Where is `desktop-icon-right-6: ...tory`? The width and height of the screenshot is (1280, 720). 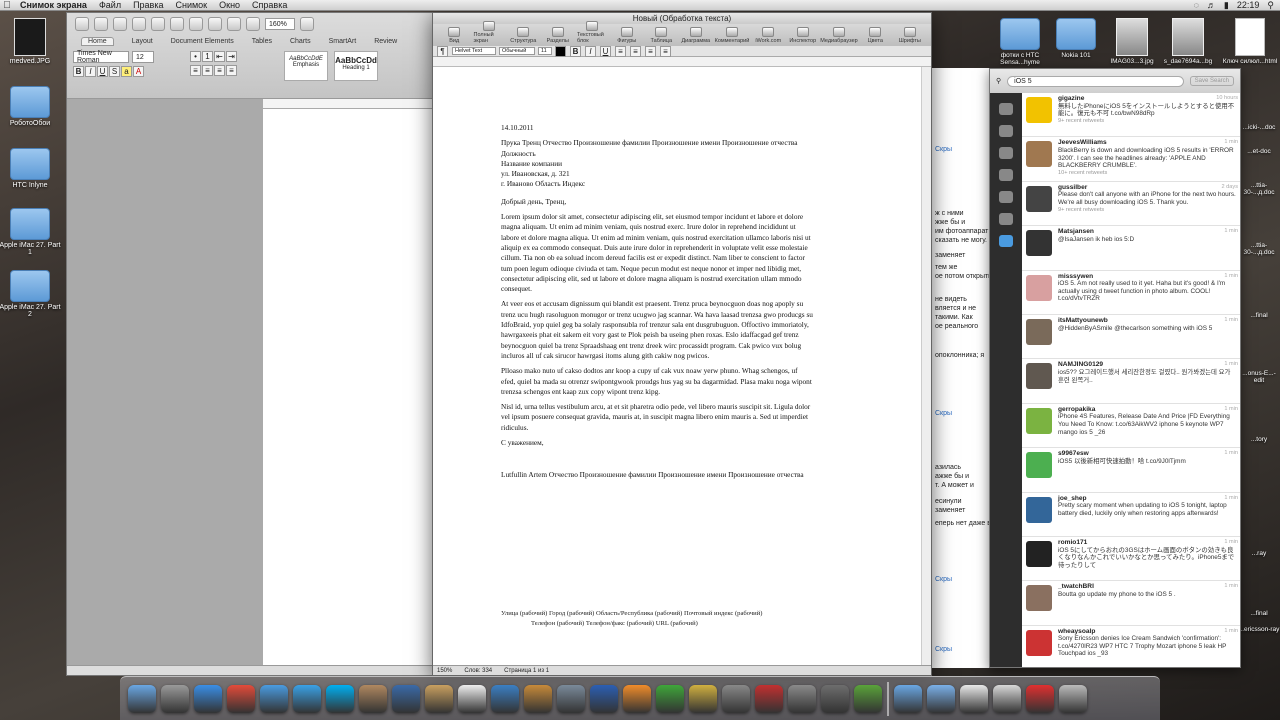 desktop-icon-right-6: ...tory is located at coordinates (1259, 439).